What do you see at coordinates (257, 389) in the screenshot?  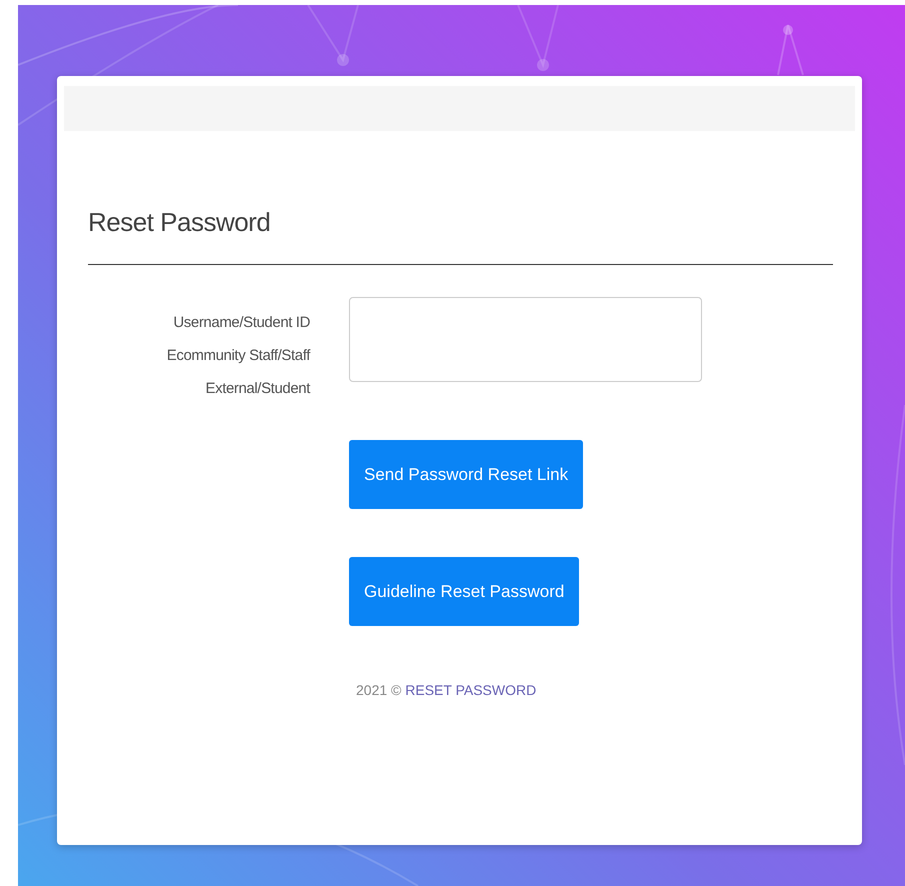 I see `field-label: External/Student` at bounding box center [257, 389].